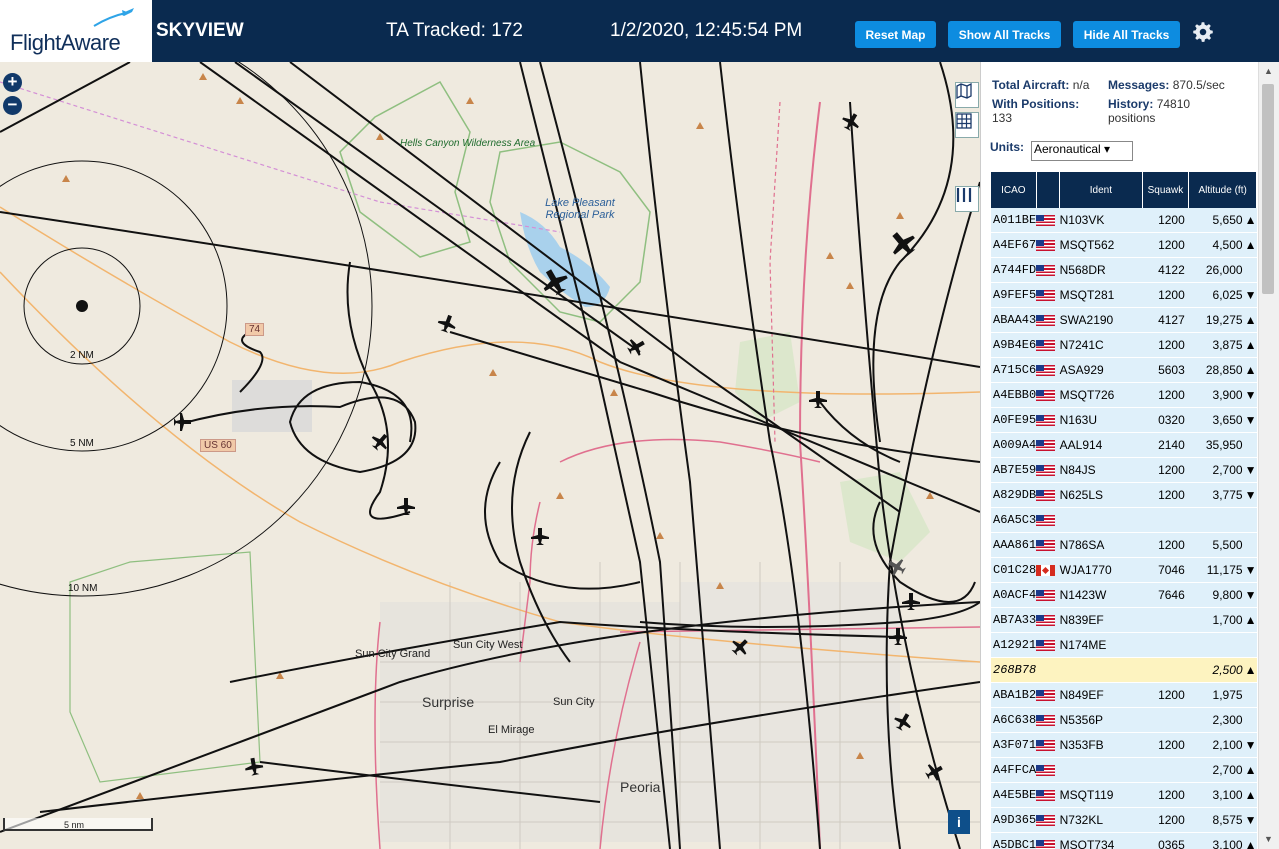  What do you see at coordinates (1124, 470) in the screenshot?
I see `table-row: AB7E59 N84JS 1200 2,700 ▼` at bounding box center [1124, 470].